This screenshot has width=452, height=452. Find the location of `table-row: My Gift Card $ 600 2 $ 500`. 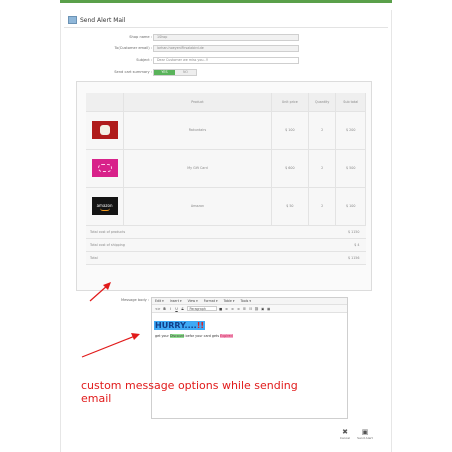

table-row: My Gift Card $ 600 2 $ 500 is located at coordinates (226, 168).